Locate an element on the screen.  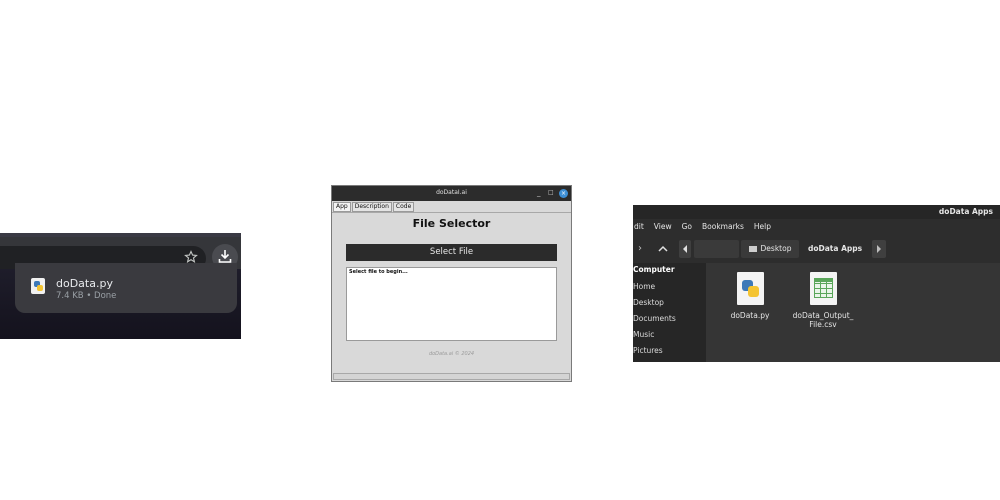
file-name-line1: doData_Output_ is located at coordinates (823, 315).